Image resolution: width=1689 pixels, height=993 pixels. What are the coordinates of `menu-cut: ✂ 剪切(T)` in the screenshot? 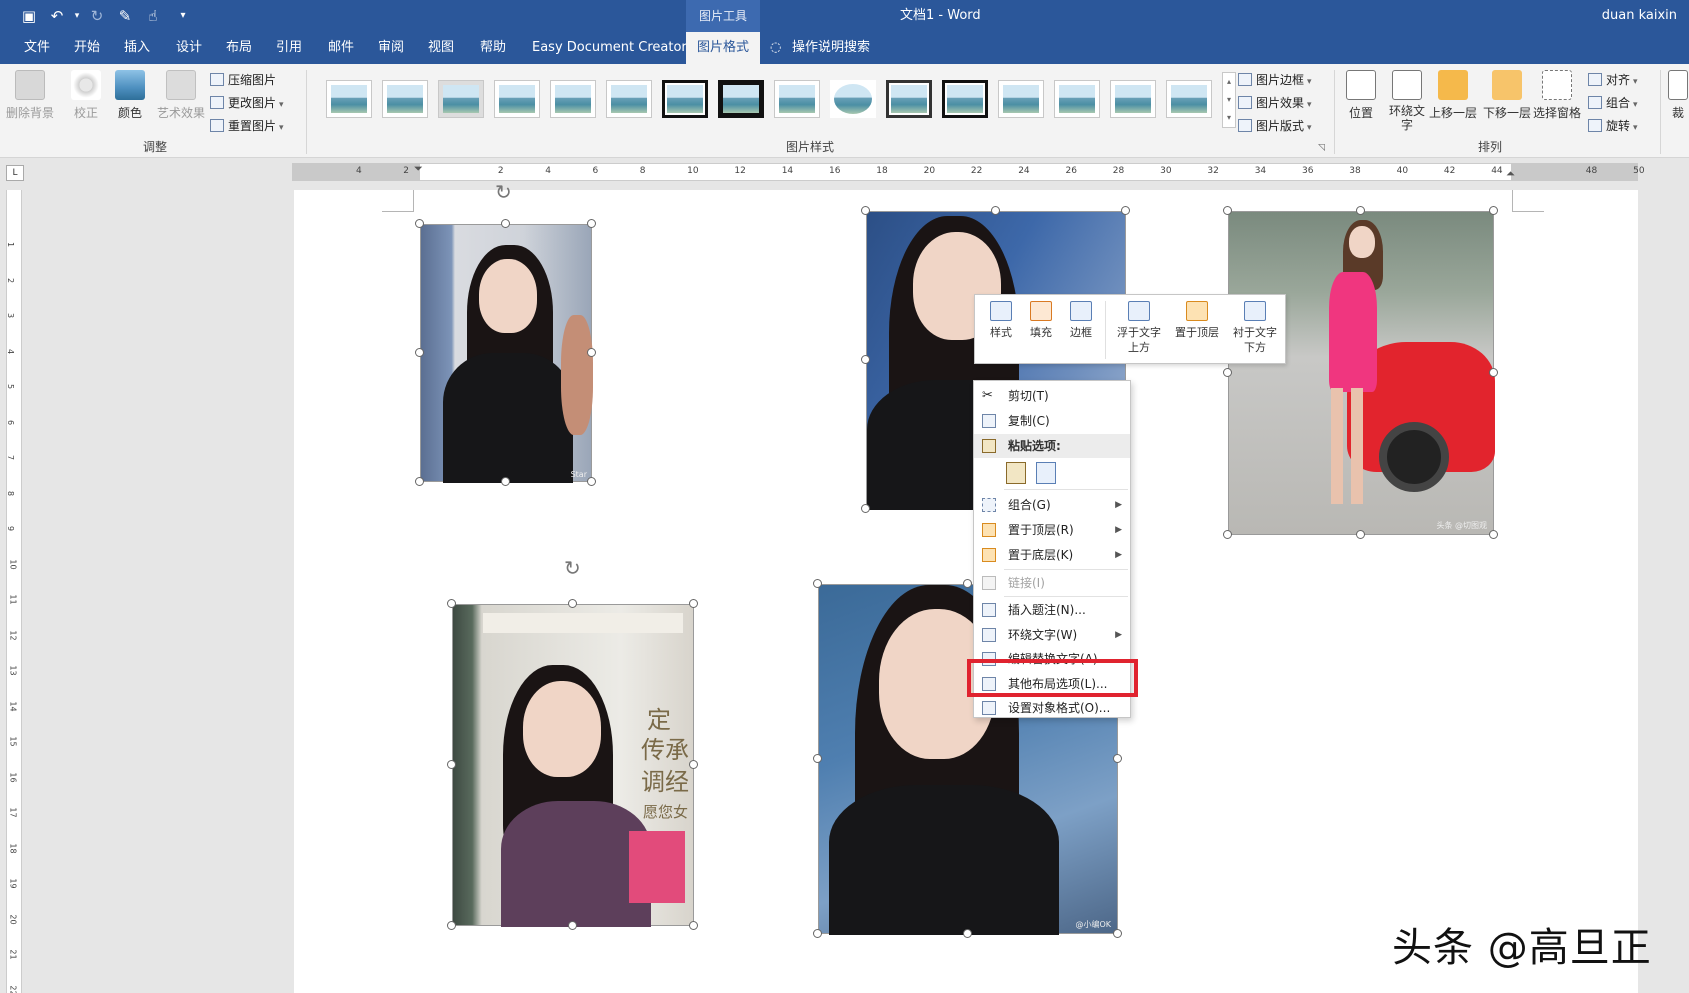 It's located at (1052, 396).